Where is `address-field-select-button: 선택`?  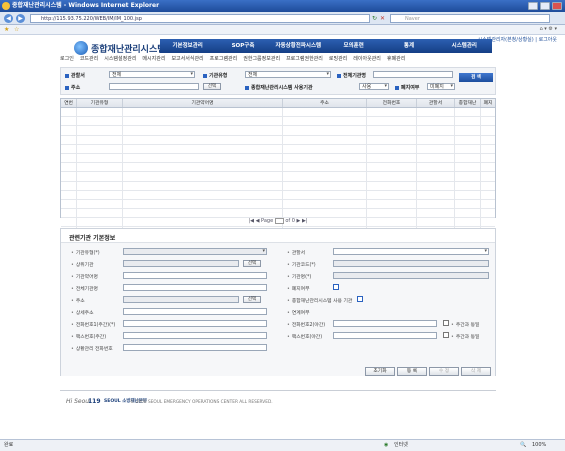
address-field-select-button: 선택 is located at coordinates (252, 299).